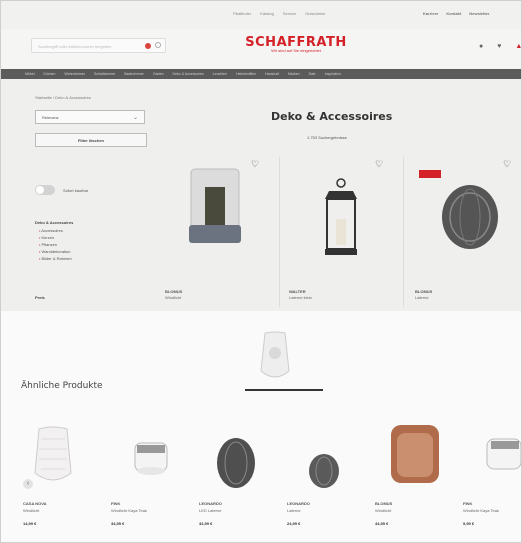  I want to click on search-input: Suchbegriff oder Artikelnummer eingeben, so click(98, 45).